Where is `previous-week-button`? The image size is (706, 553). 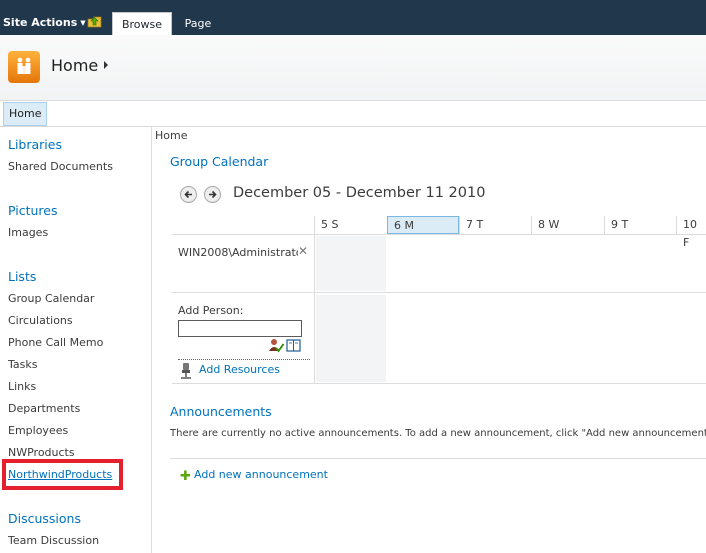
previous-week-button is located at coordinates (188, 194).